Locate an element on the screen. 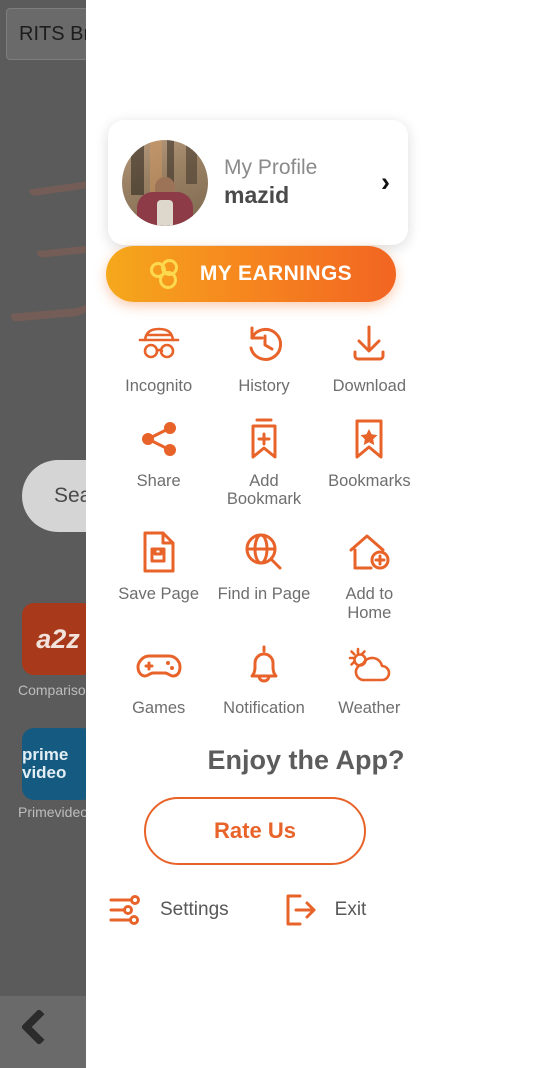 Image resolution: width=540 pixels, height=1068 pixels. menu-item-incognito: Incognito is located at coordinates (158, 357).